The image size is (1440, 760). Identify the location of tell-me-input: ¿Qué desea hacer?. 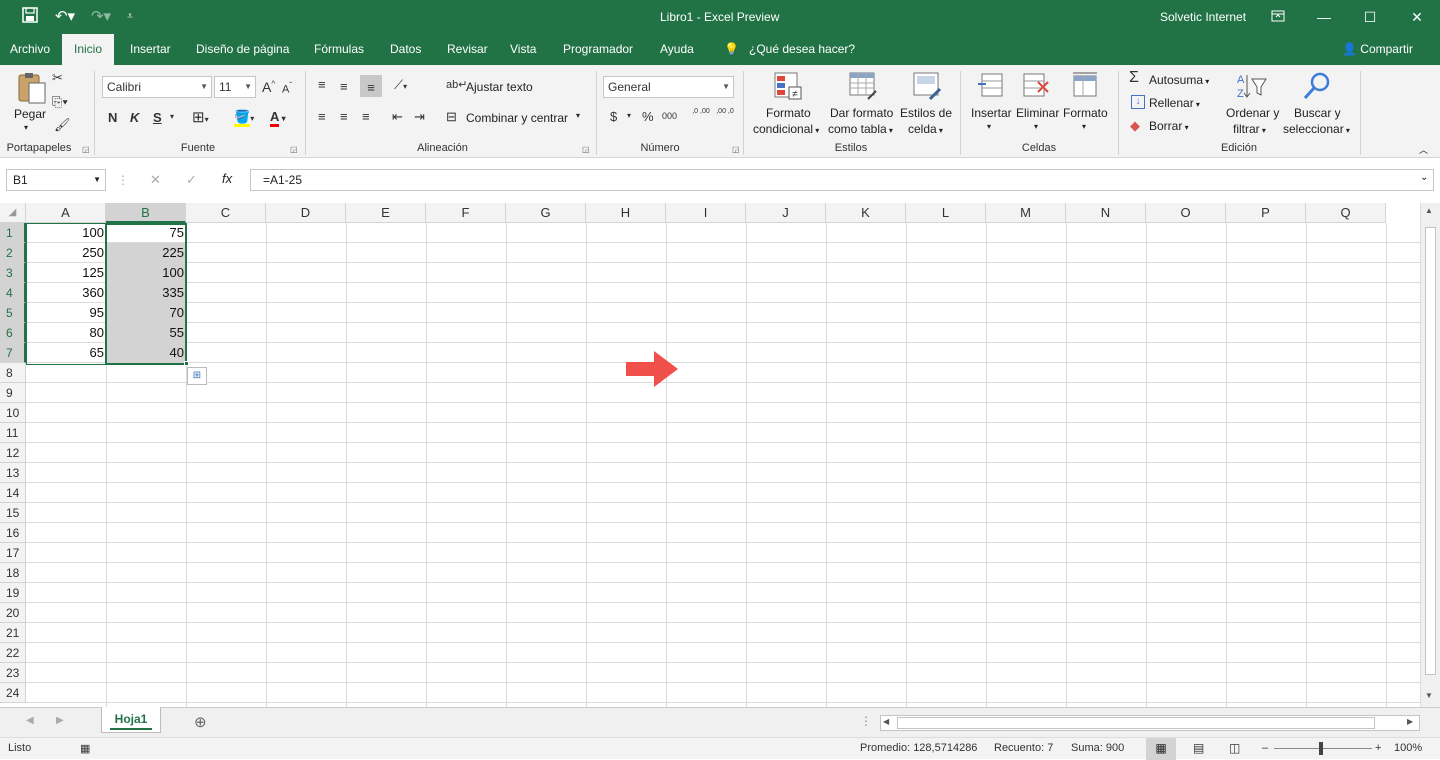
(802, 49).